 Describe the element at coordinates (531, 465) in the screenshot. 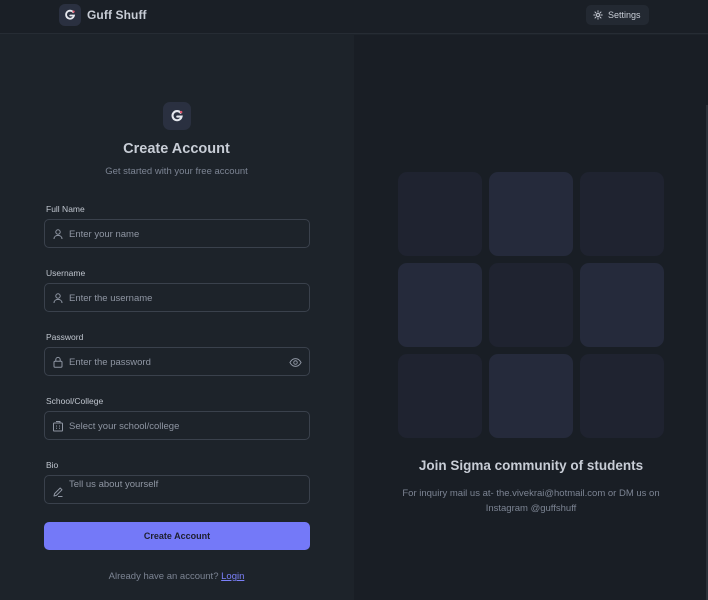

I see `promo-title: Join Sigma community of students` at that location.